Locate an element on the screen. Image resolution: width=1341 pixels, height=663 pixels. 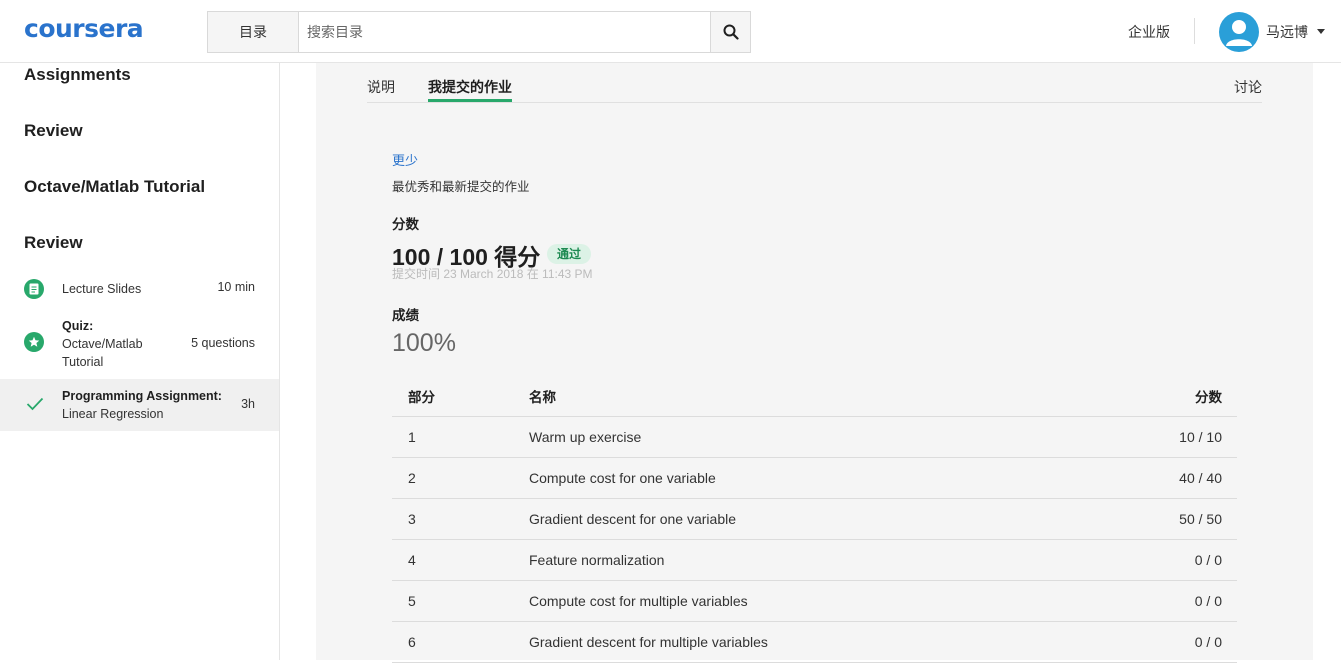
header-divider is located at coordinates (1194, 31).